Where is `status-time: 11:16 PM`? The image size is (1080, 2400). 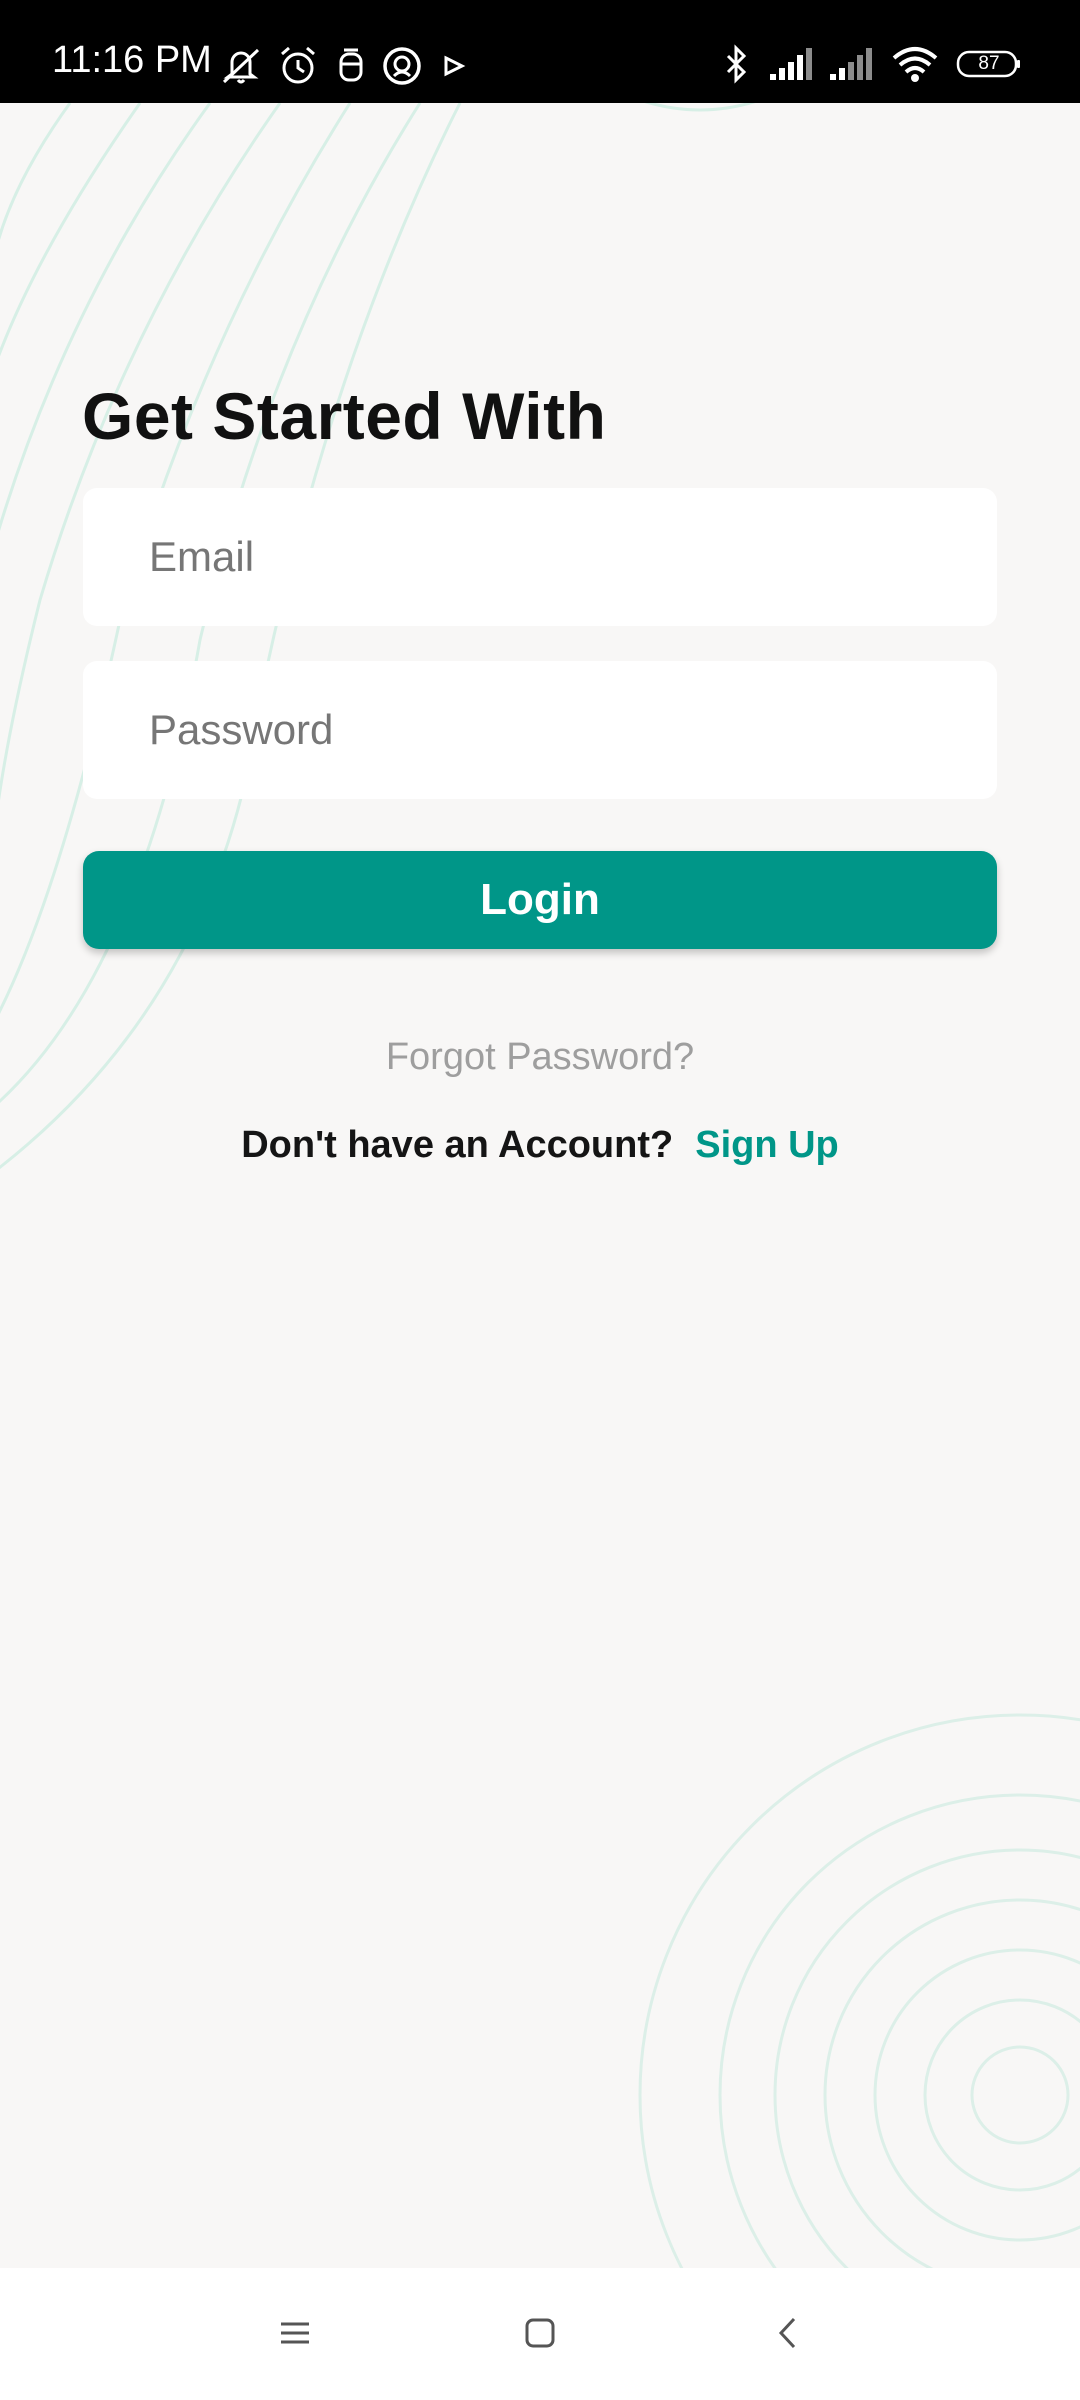 status-time: 11:16 PM is located at coordinates (132, 60).